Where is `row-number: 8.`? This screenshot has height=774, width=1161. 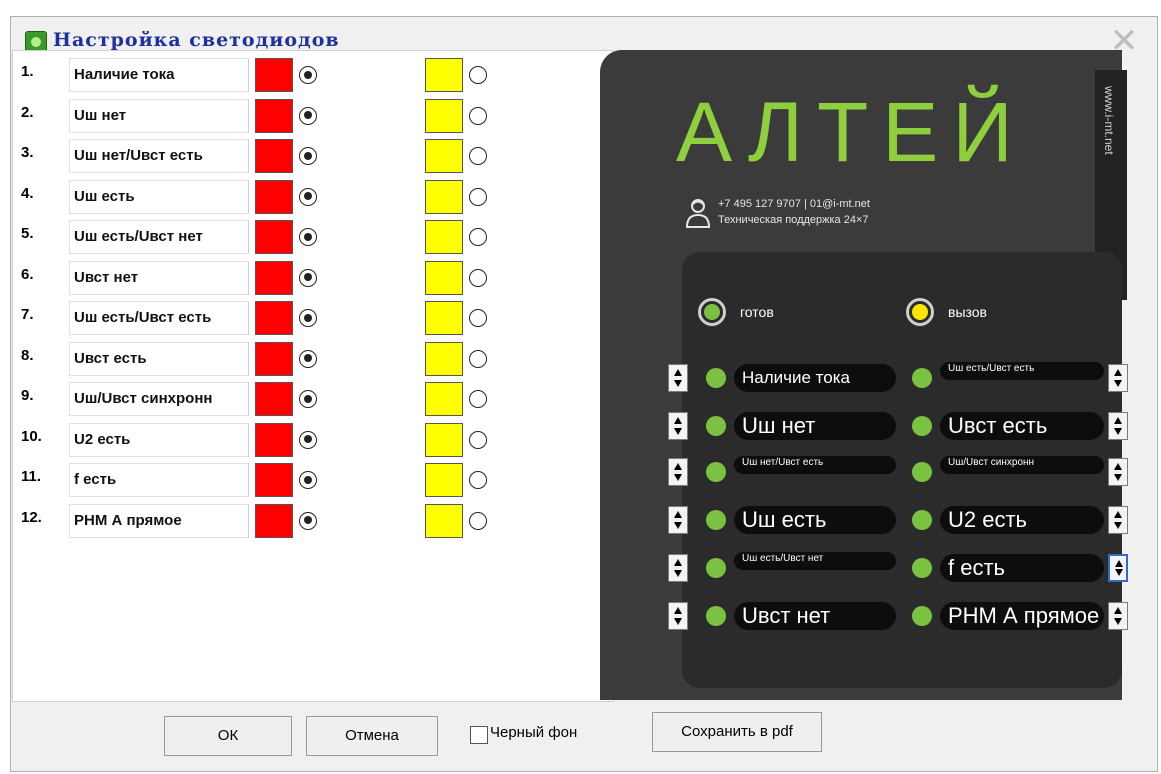 row-number: 8. is located at coordinates (27, 355).